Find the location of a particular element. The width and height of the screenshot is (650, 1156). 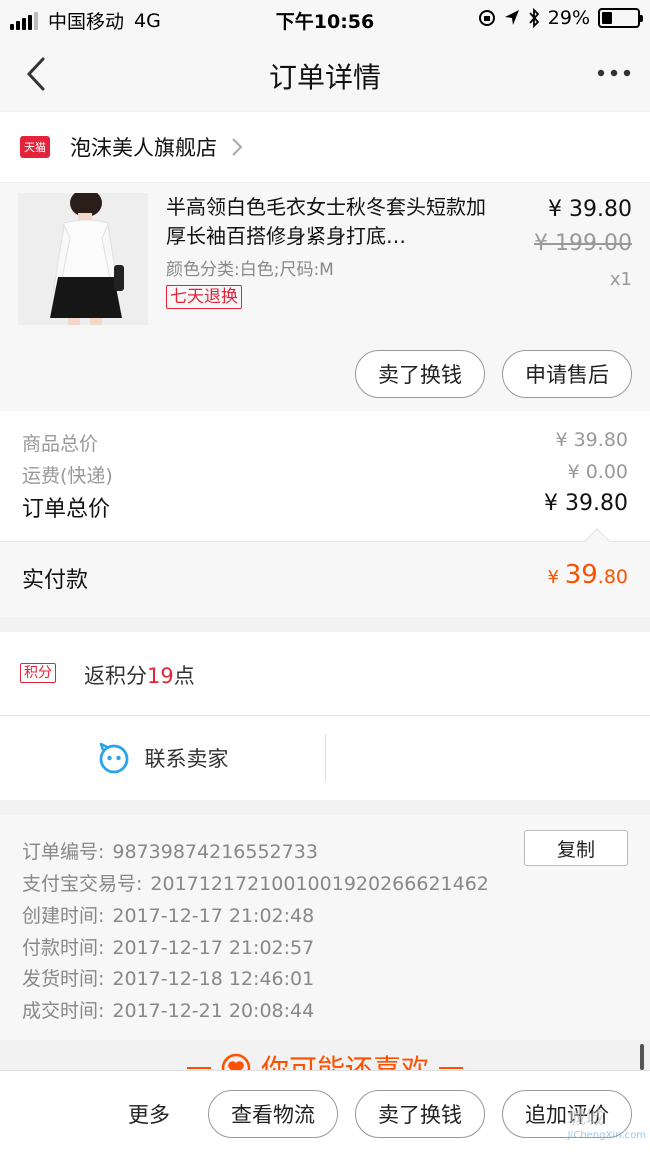

contact-section: 联系卖家 is located at coordinates (325, 758).